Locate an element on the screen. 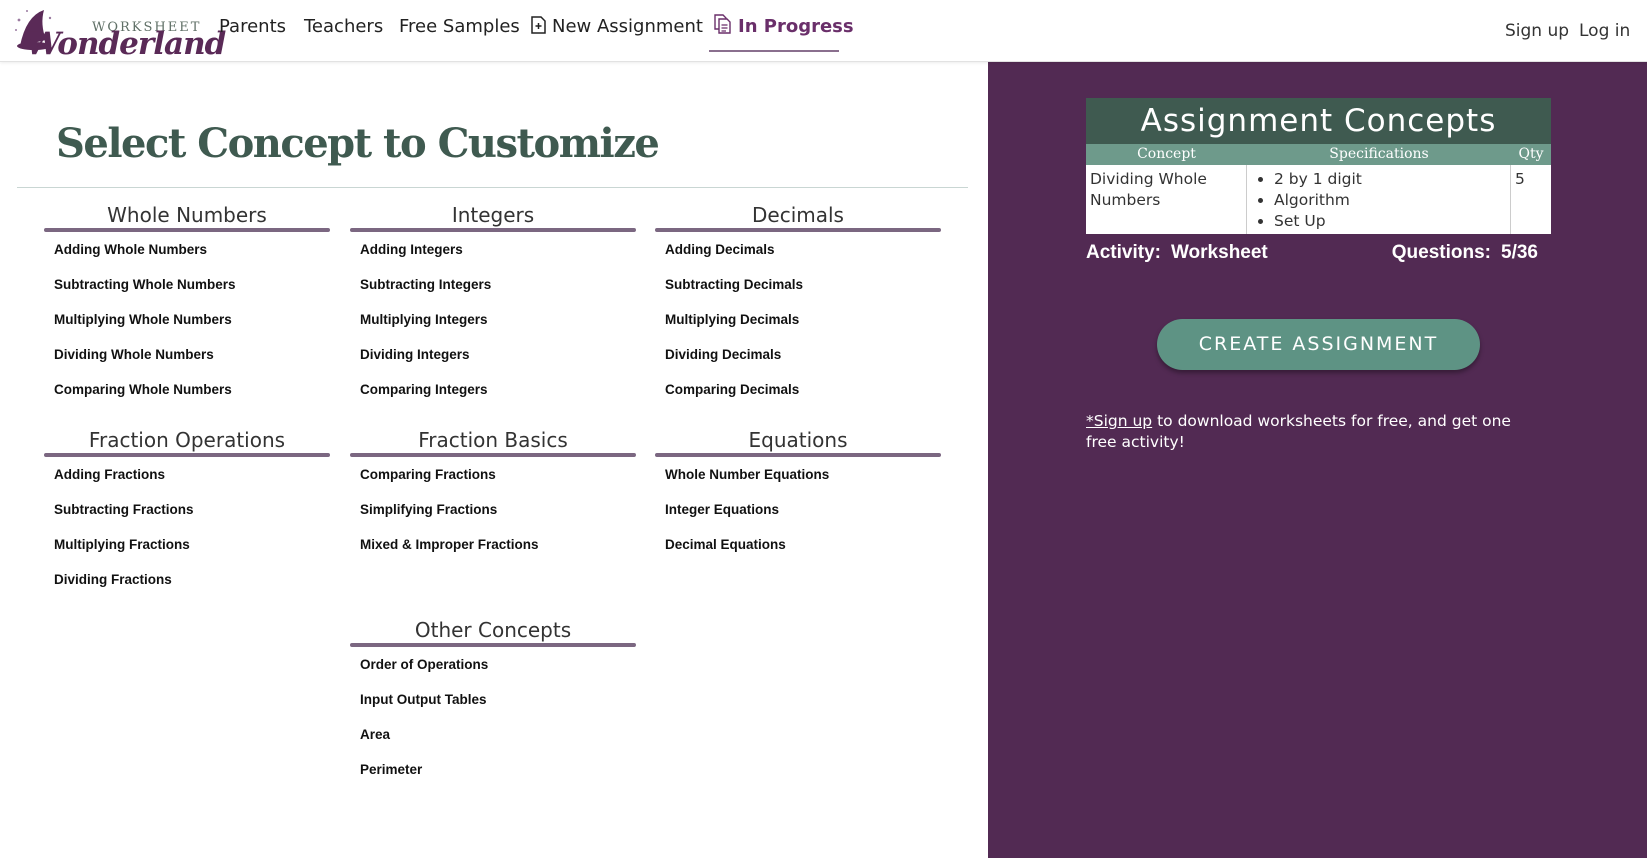  group-title: Integers is located at coordinates (493, 215).